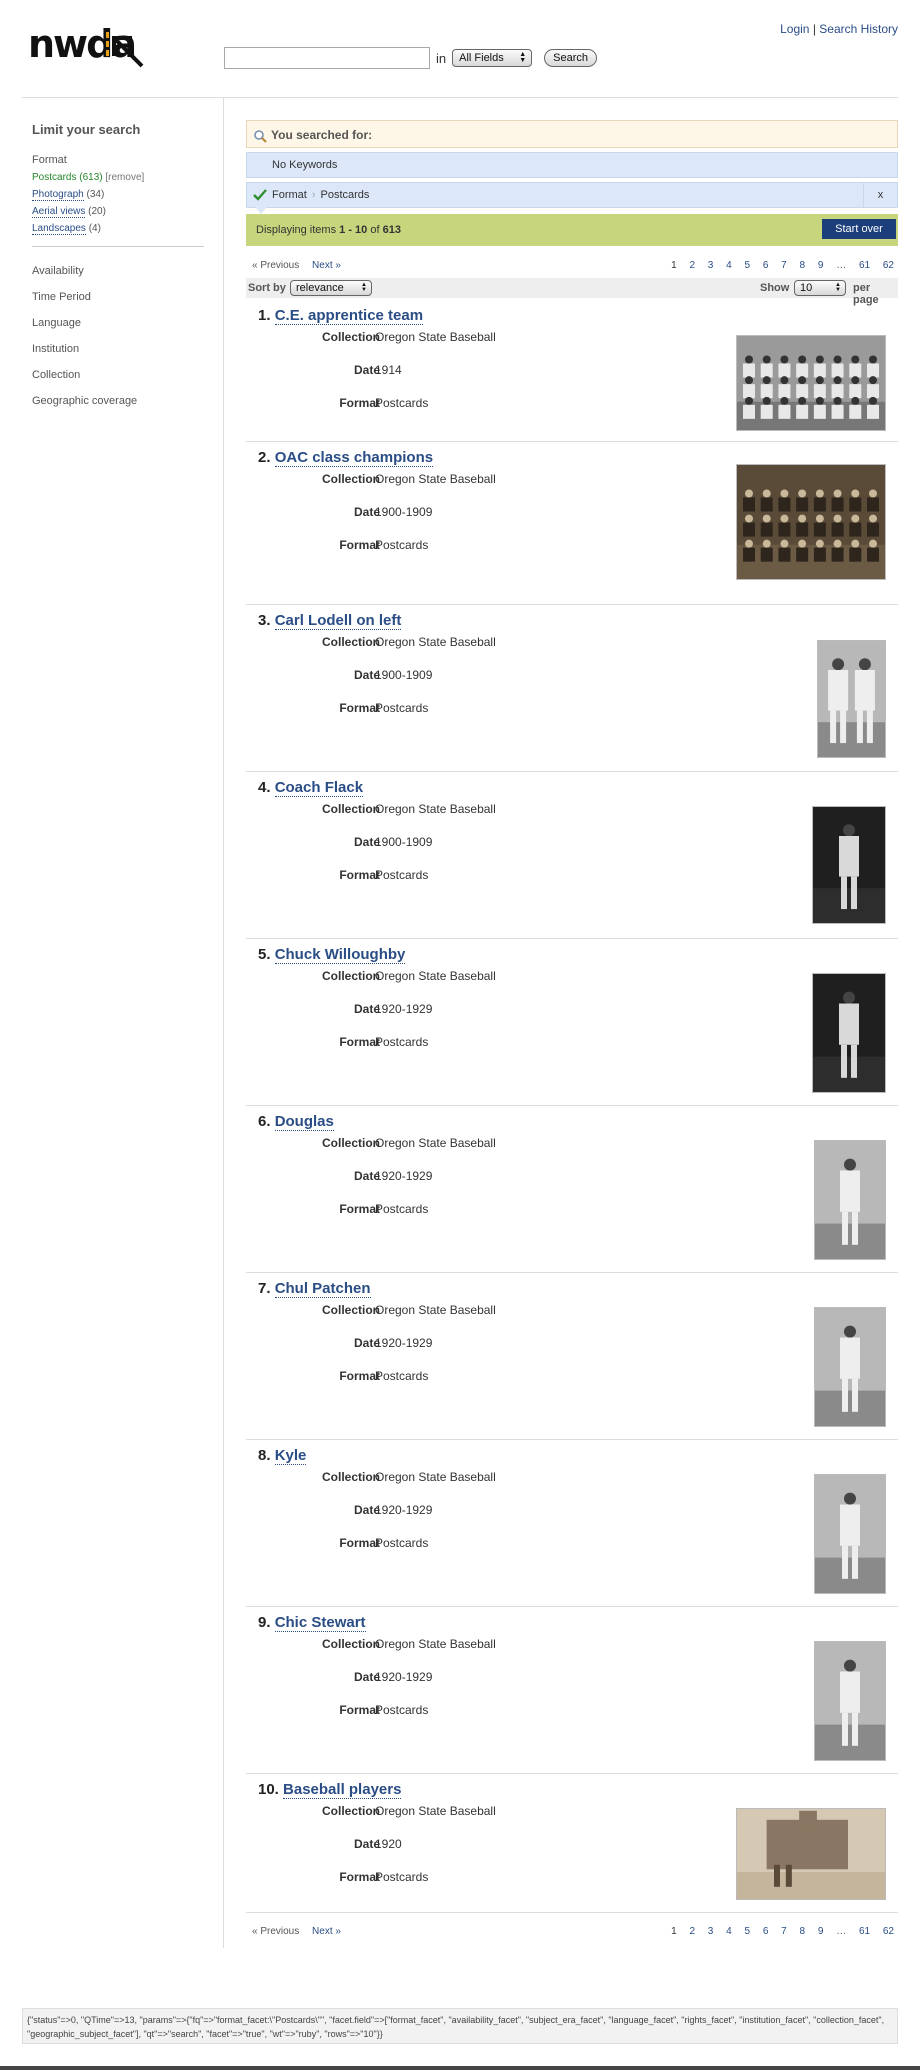 Image resolution: width=920 pixels, height=2070 pixels. What do you see at coordinates (322, 1289) in the screenshot?
I see `result-title-link: Chul Patchen` at bounding box center [322, 1289].